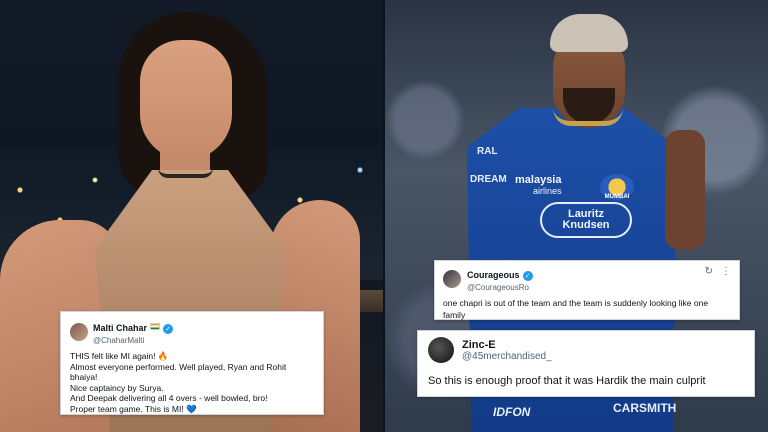 The height and width of the screenshot is (432, 768). What do you see at coordinates (185, 173) in the screenshot?
I see `necklace` at bounding box center [185, 173].